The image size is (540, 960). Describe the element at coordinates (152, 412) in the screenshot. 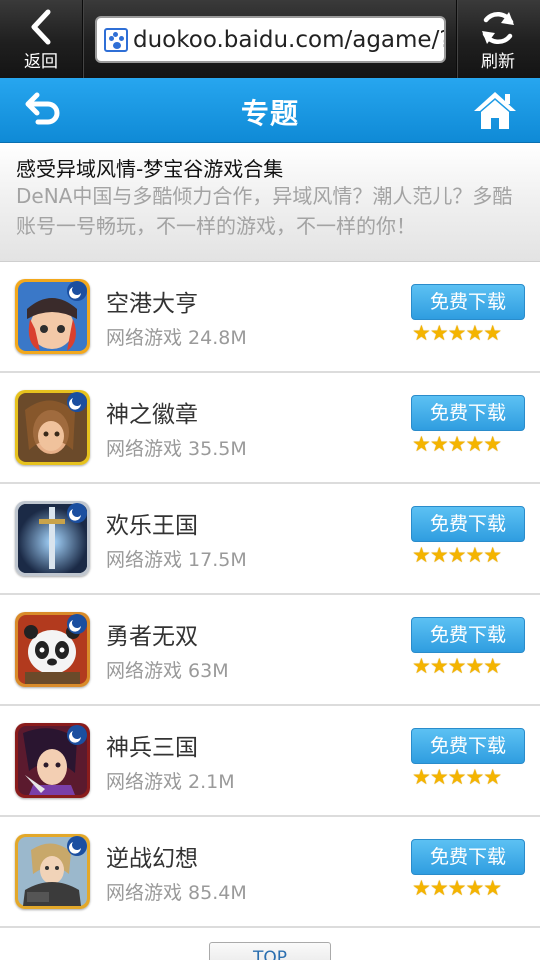

I see `game-name: 神之徽章` at that location.